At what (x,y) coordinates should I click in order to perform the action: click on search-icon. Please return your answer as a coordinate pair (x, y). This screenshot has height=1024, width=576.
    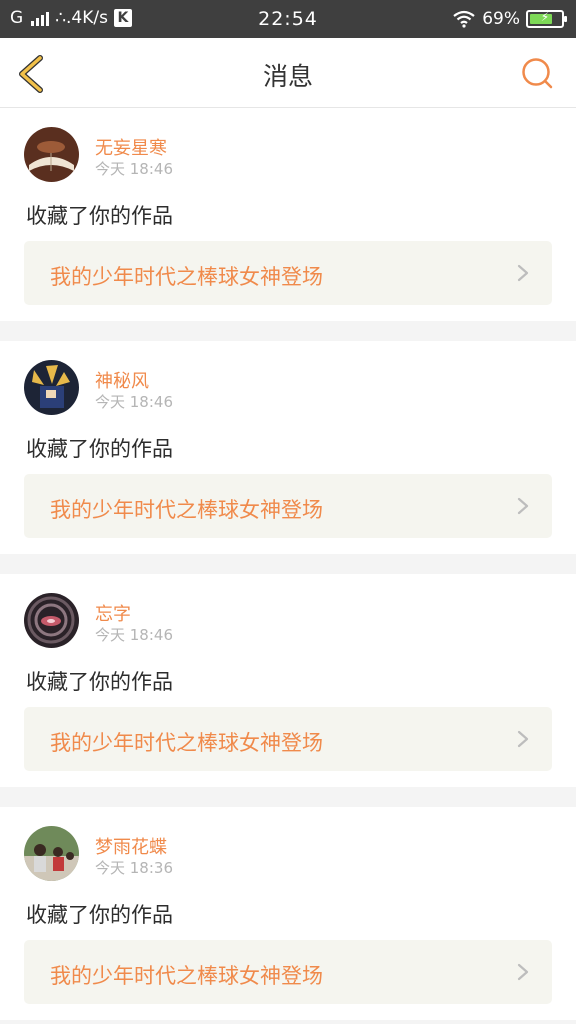
    Looking at the image, I should click on (537, 73).